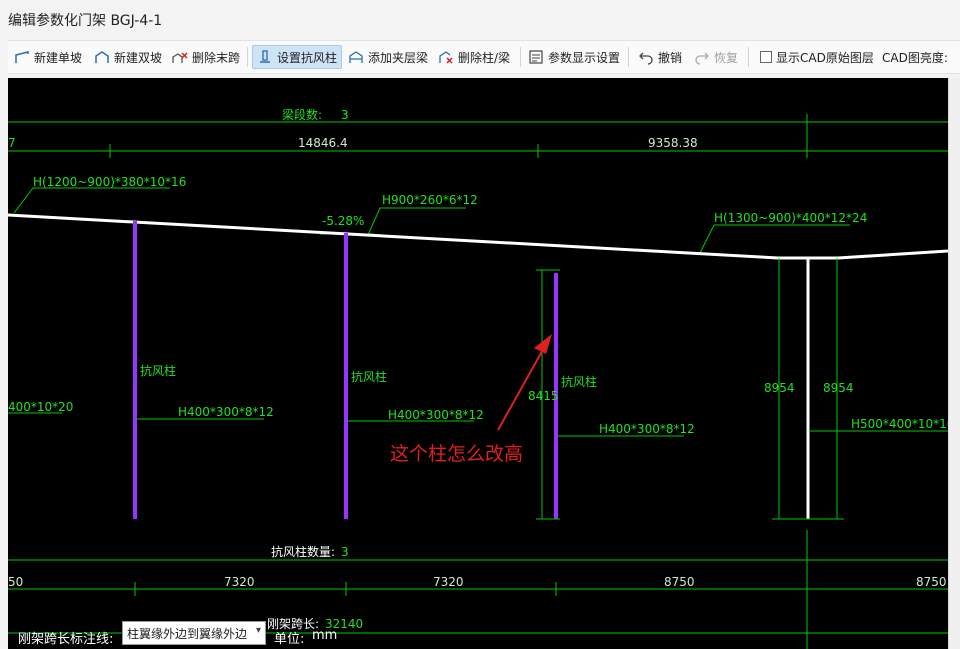 Image resolution: width=960 pixels, height=649 pixels. What do you see at coordinates (180, 57) in the screenshot?
I see `delete-span-icon` at bounding box center [180, 57].